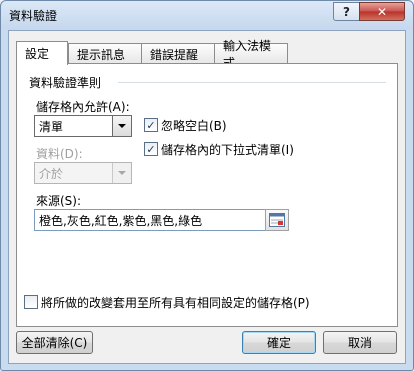 This screenshot has height=371, width=414. I want to click on ignore-blank-label: 忽略空白(B), so click(194, 126).